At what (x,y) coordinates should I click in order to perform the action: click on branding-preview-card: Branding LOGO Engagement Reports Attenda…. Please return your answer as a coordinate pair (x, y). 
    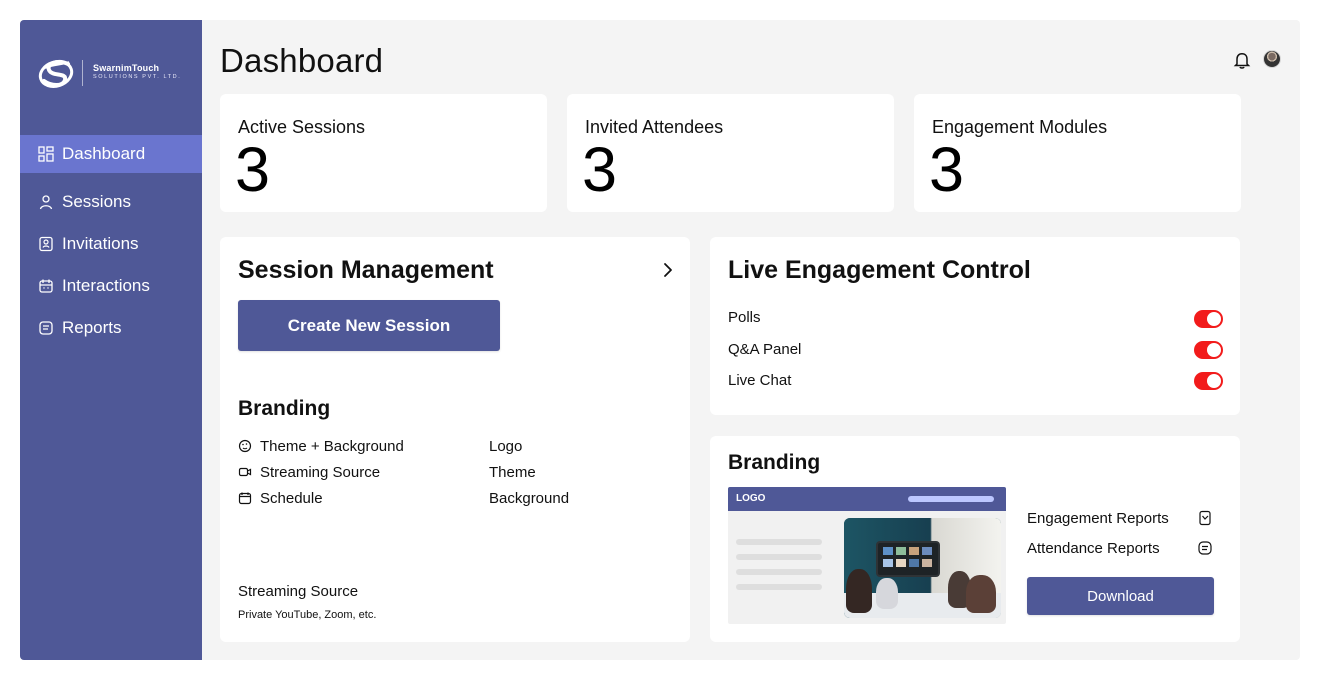
    Looking at the image, I should click on (975, 539).